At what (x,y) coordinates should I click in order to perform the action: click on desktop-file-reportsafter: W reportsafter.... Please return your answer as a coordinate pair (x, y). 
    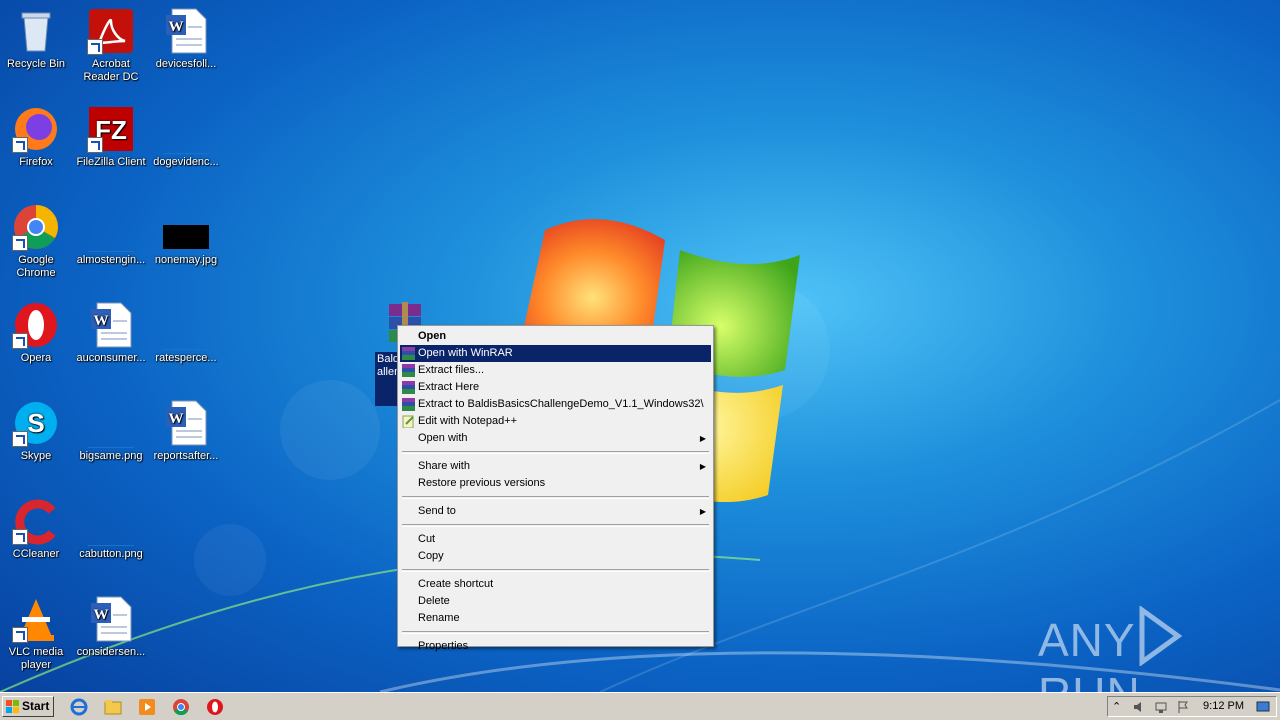
    Looking at the image, I should click on (186, 431).